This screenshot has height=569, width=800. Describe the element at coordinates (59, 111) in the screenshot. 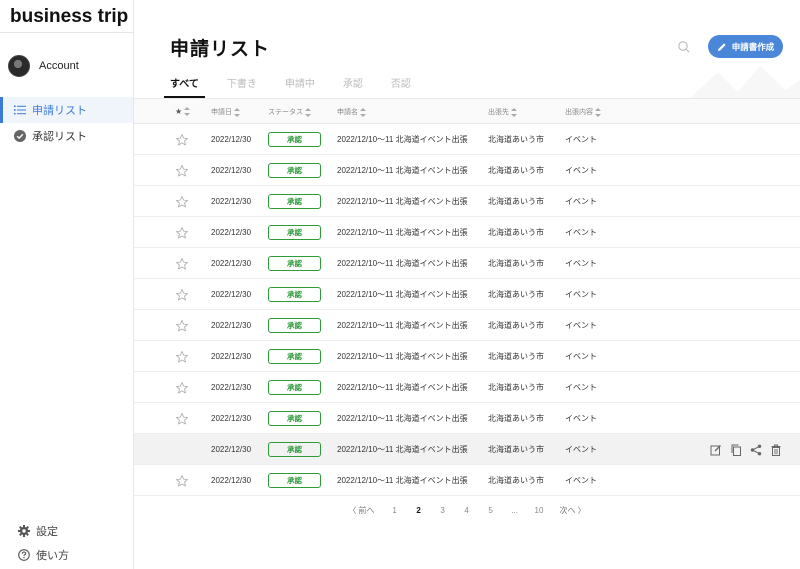

I see `sidebar-item-label: 申請リスト` at that location.